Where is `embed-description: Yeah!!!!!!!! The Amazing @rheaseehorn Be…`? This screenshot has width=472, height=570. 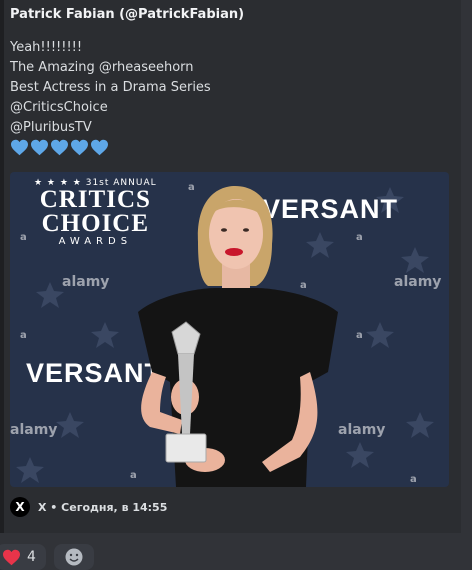
embed-description: Yeah!!!!!!!! The Amazing @rheaseehorn Be… is located at coordinates (110, 97).